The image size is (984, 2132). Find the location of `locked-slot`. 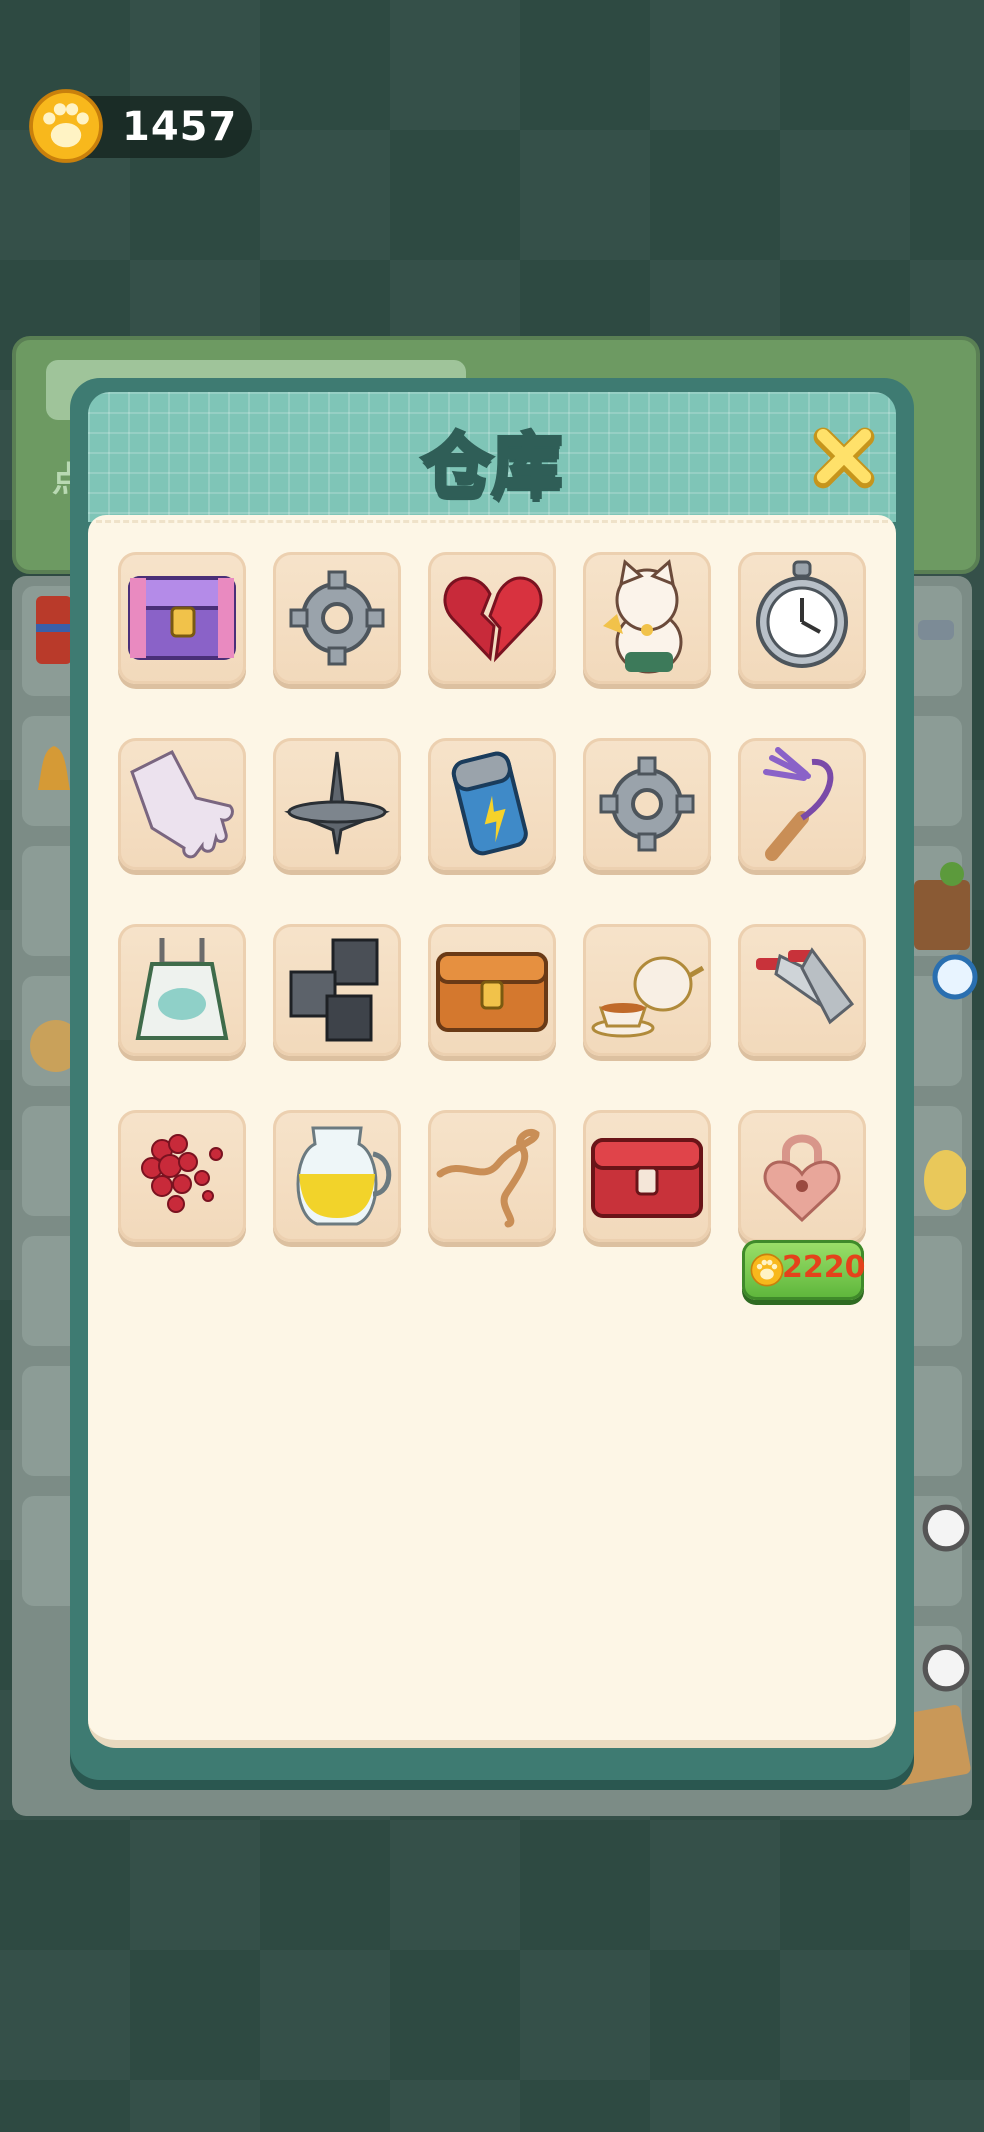

locked-slot is located at coordinates (802, 1176).